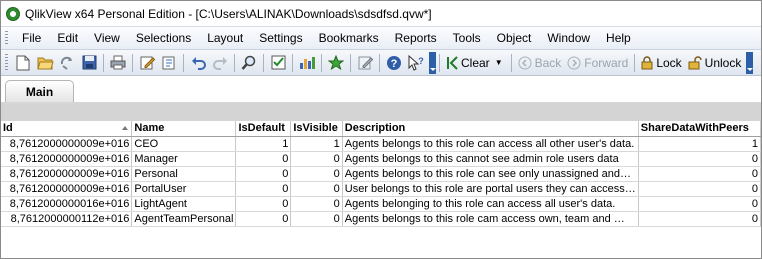 The image size is (762, 259). What do you see at coordinates (715, 63) in the screenshot?
I see `unlock-button: Unlock` at bounding box center [715, 63].